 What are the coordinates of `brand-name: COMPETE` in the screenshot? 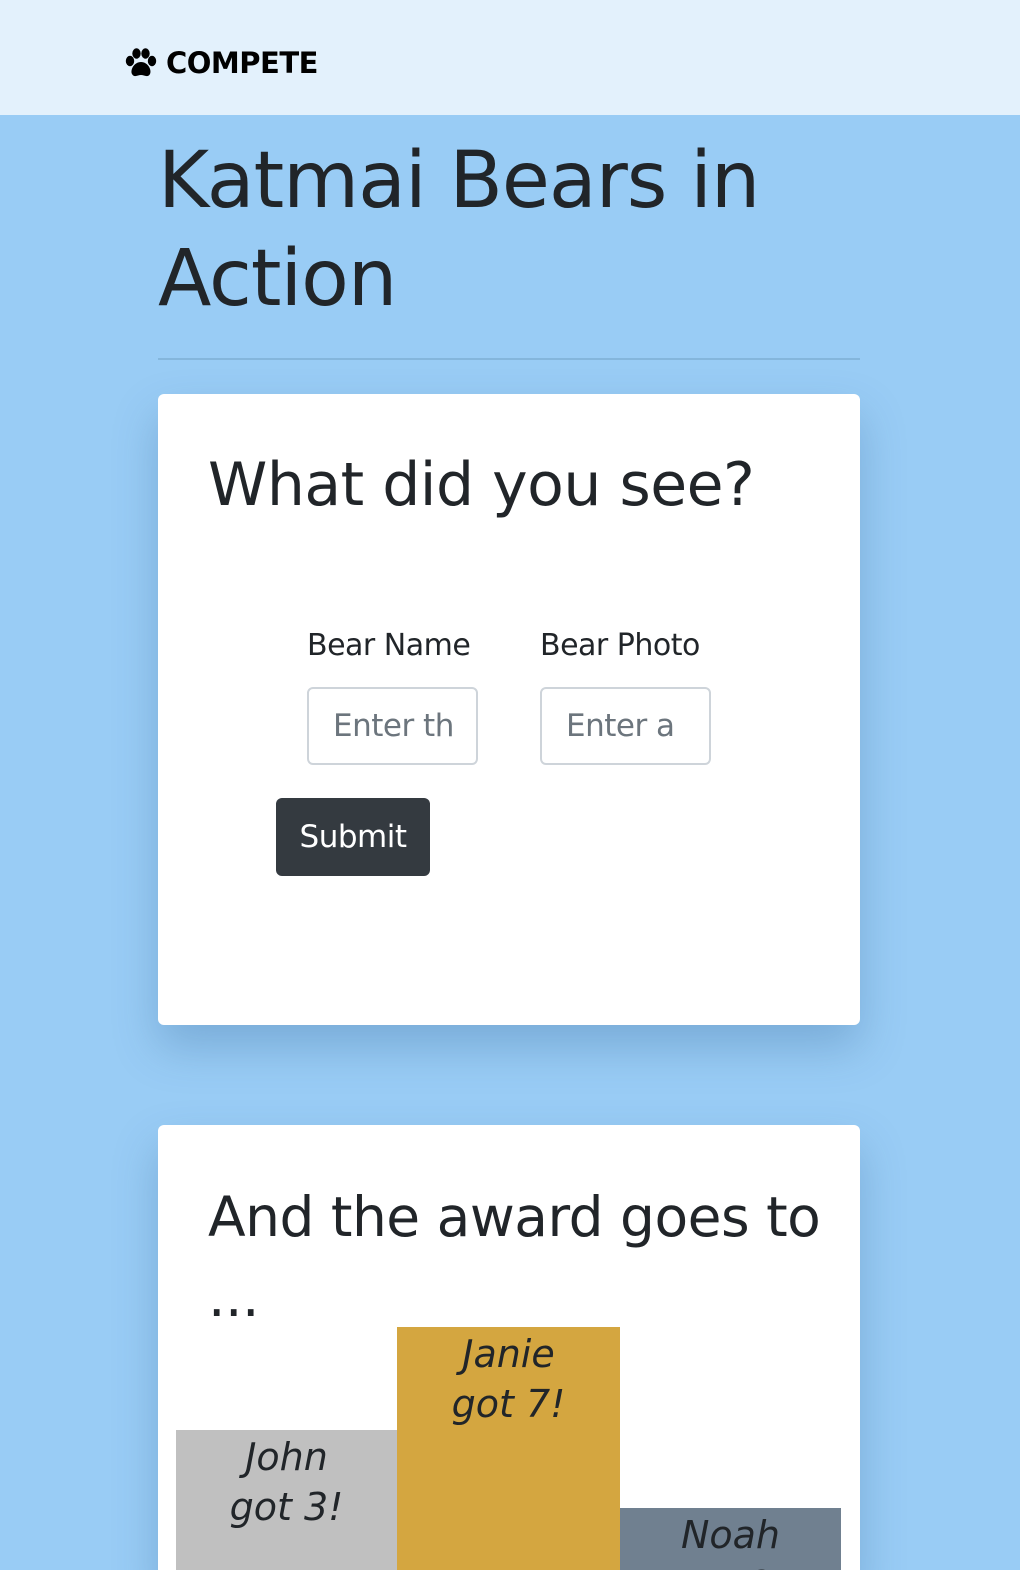 It's located at (242, 63).